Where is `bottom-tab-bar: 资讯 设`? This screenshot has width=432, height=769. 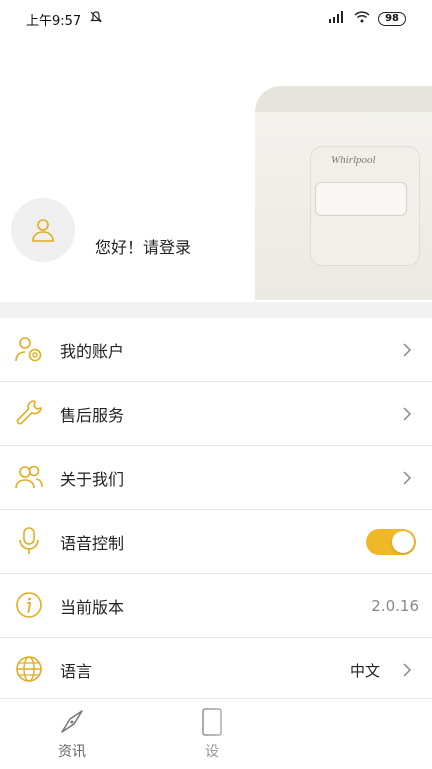
bottom-tab-bar: 资讯 设 is located at coordinates (216, 733).